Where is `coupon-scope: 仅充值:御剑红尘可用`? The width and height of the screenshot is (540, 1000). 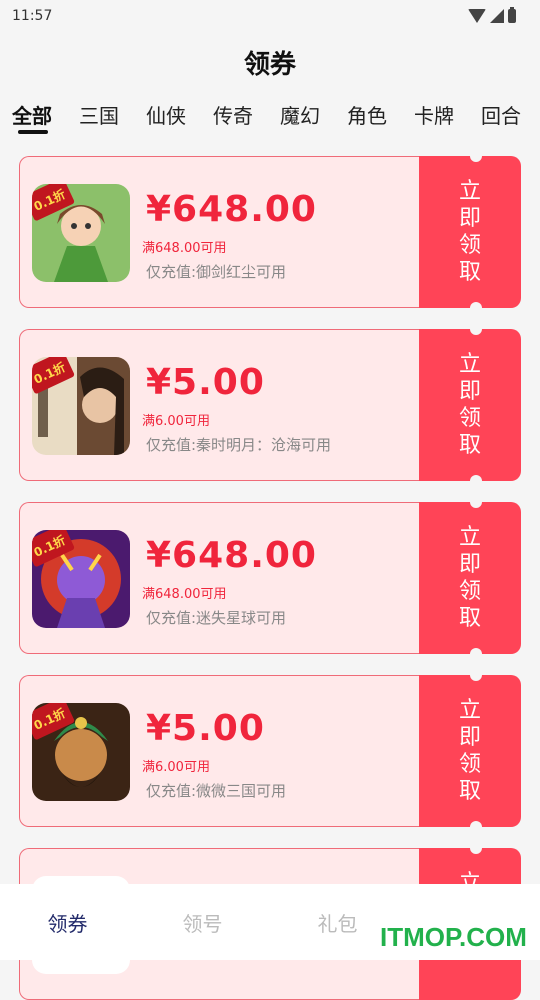
coupon-scope: 仅充值:御剑红尘可用 is located at coordinates (216, 272).